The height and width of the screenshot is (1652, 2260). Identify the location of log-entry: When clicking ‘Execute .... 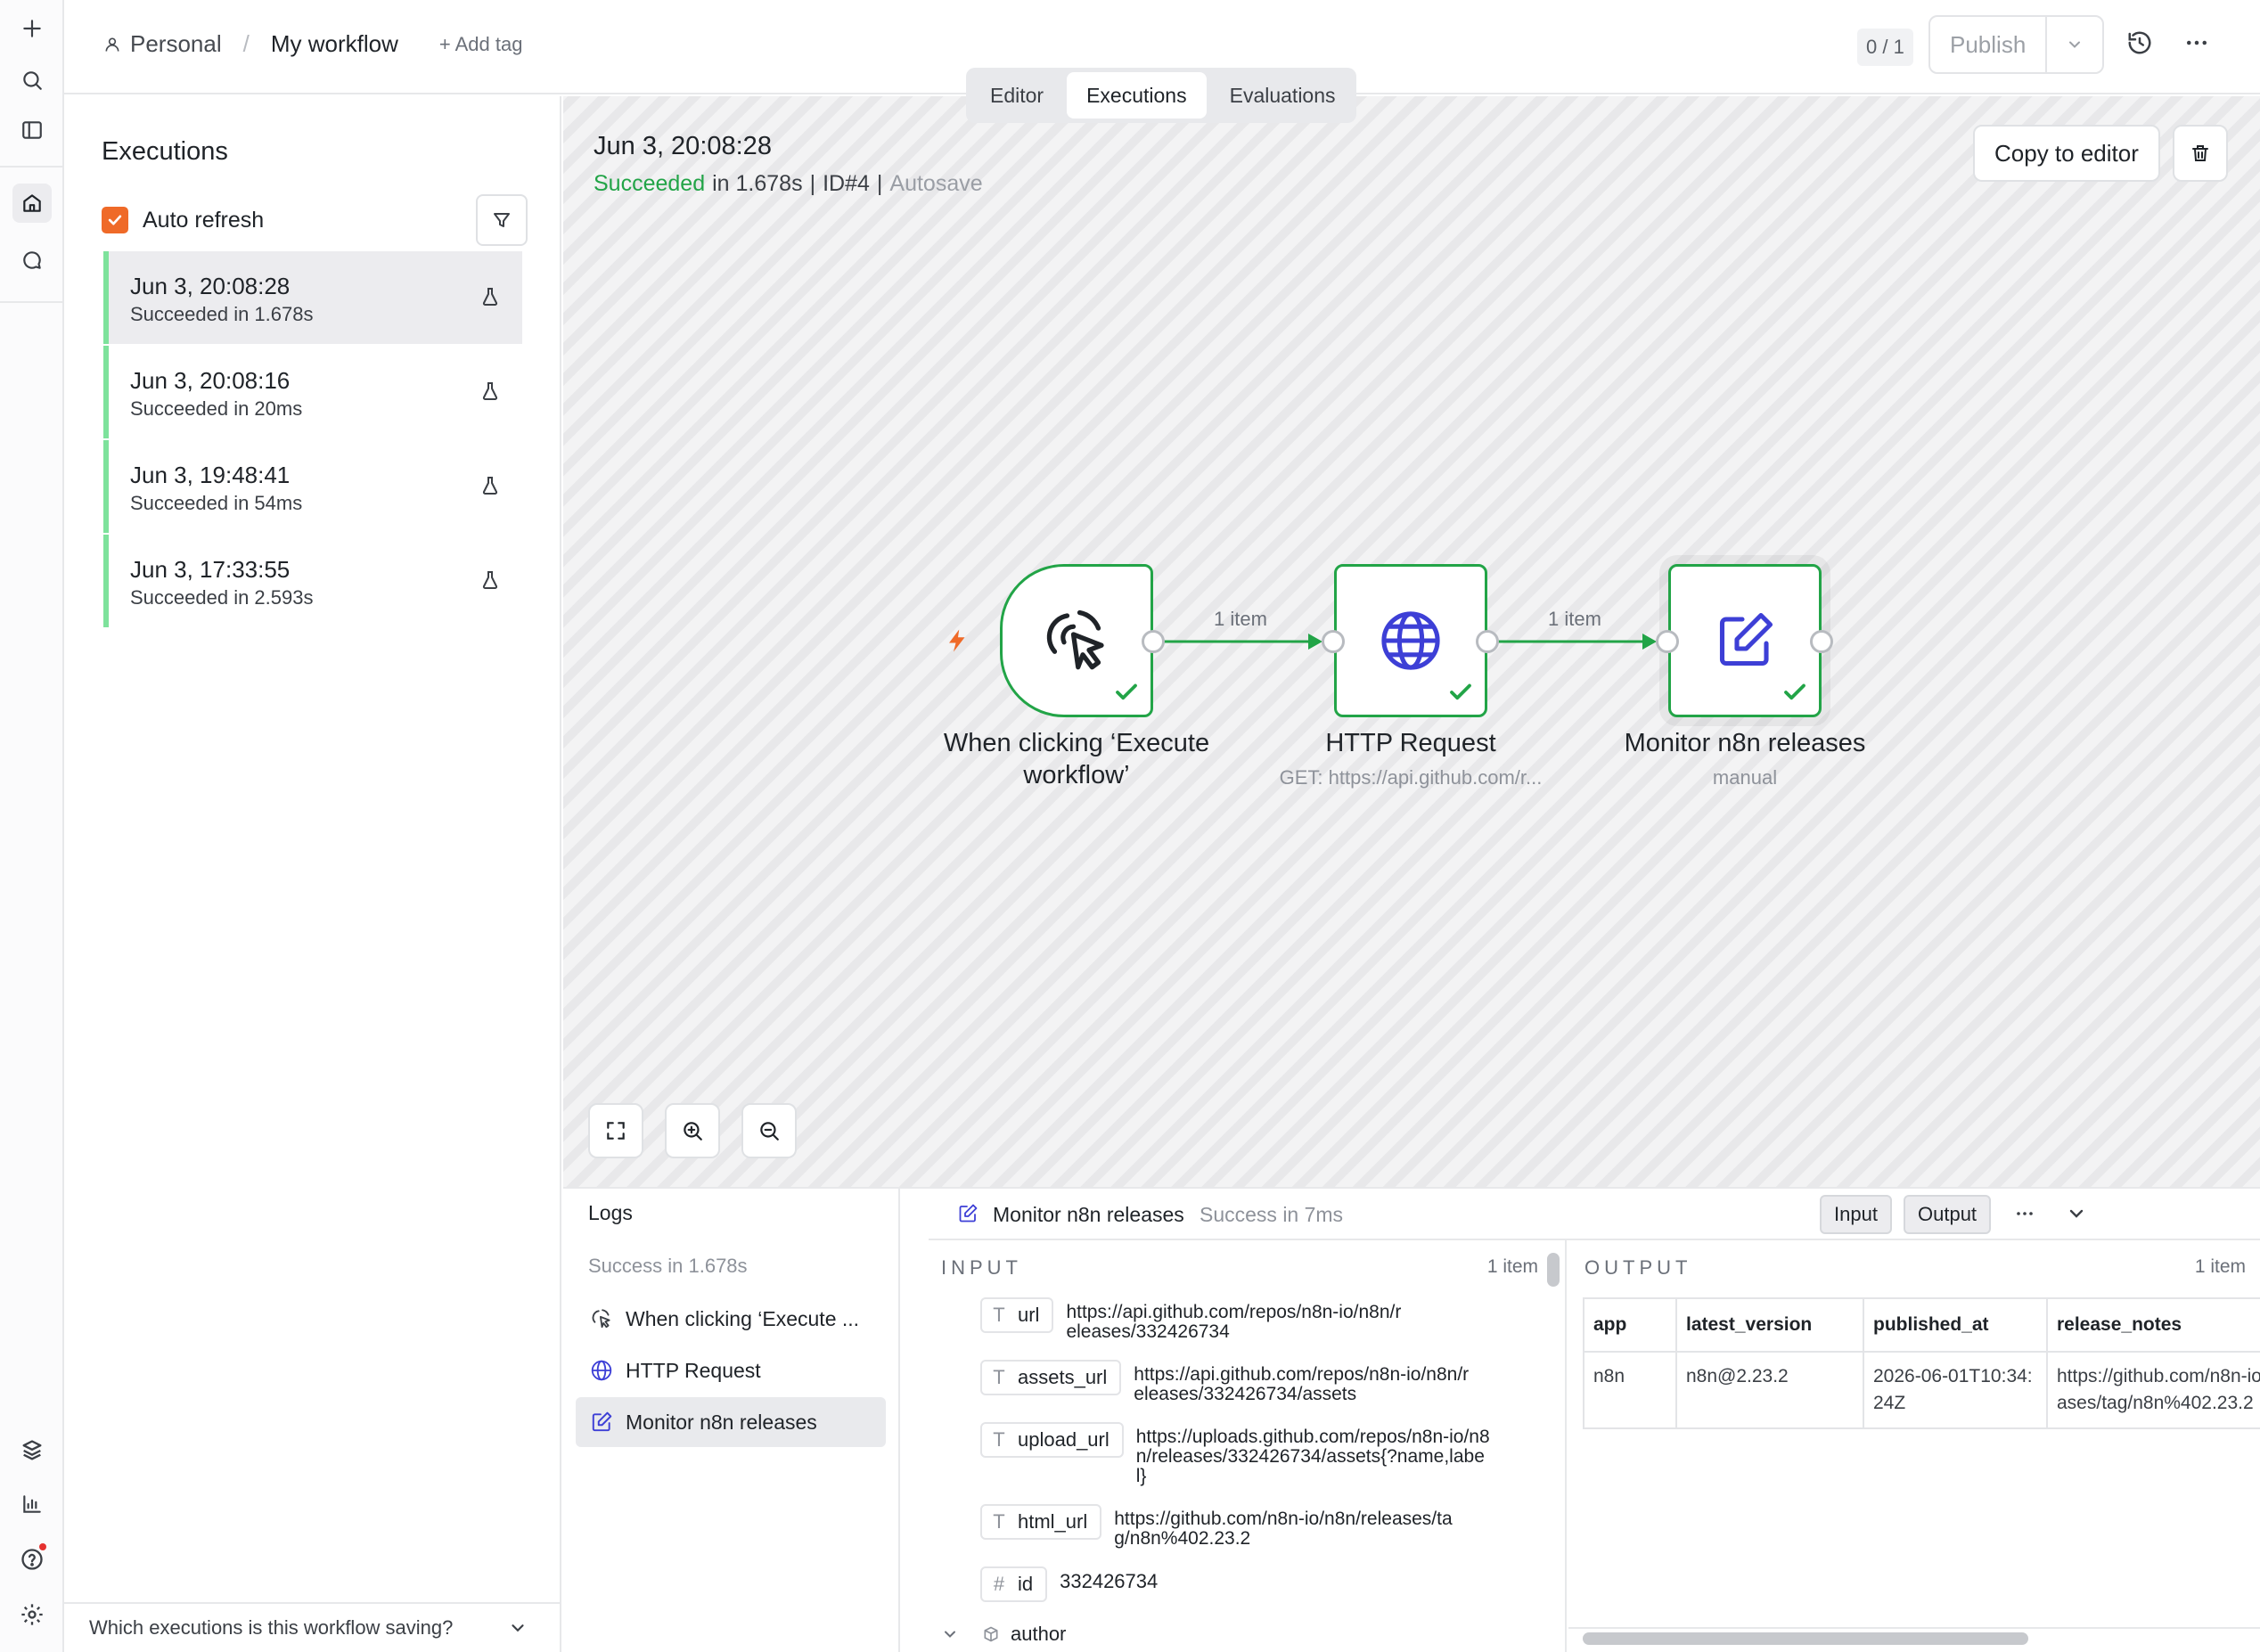
(731, 1319).